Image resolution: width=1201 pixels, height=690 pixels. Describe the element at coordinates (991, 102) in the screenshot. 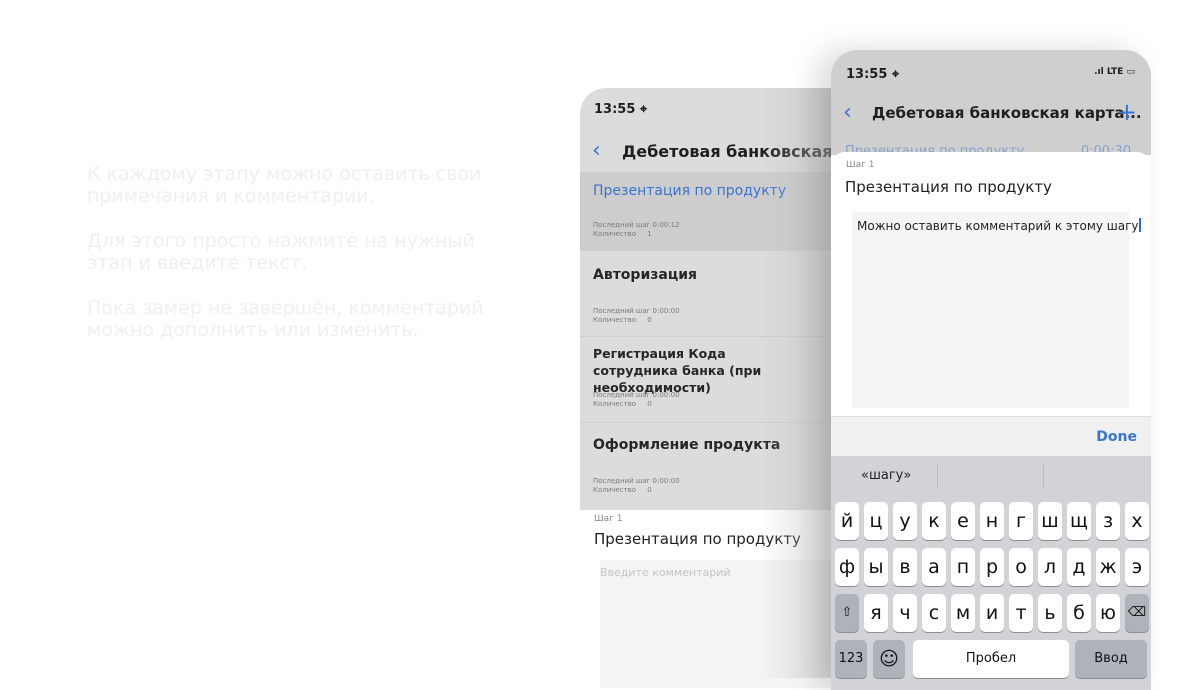

I see `dimmed-header` at that location.